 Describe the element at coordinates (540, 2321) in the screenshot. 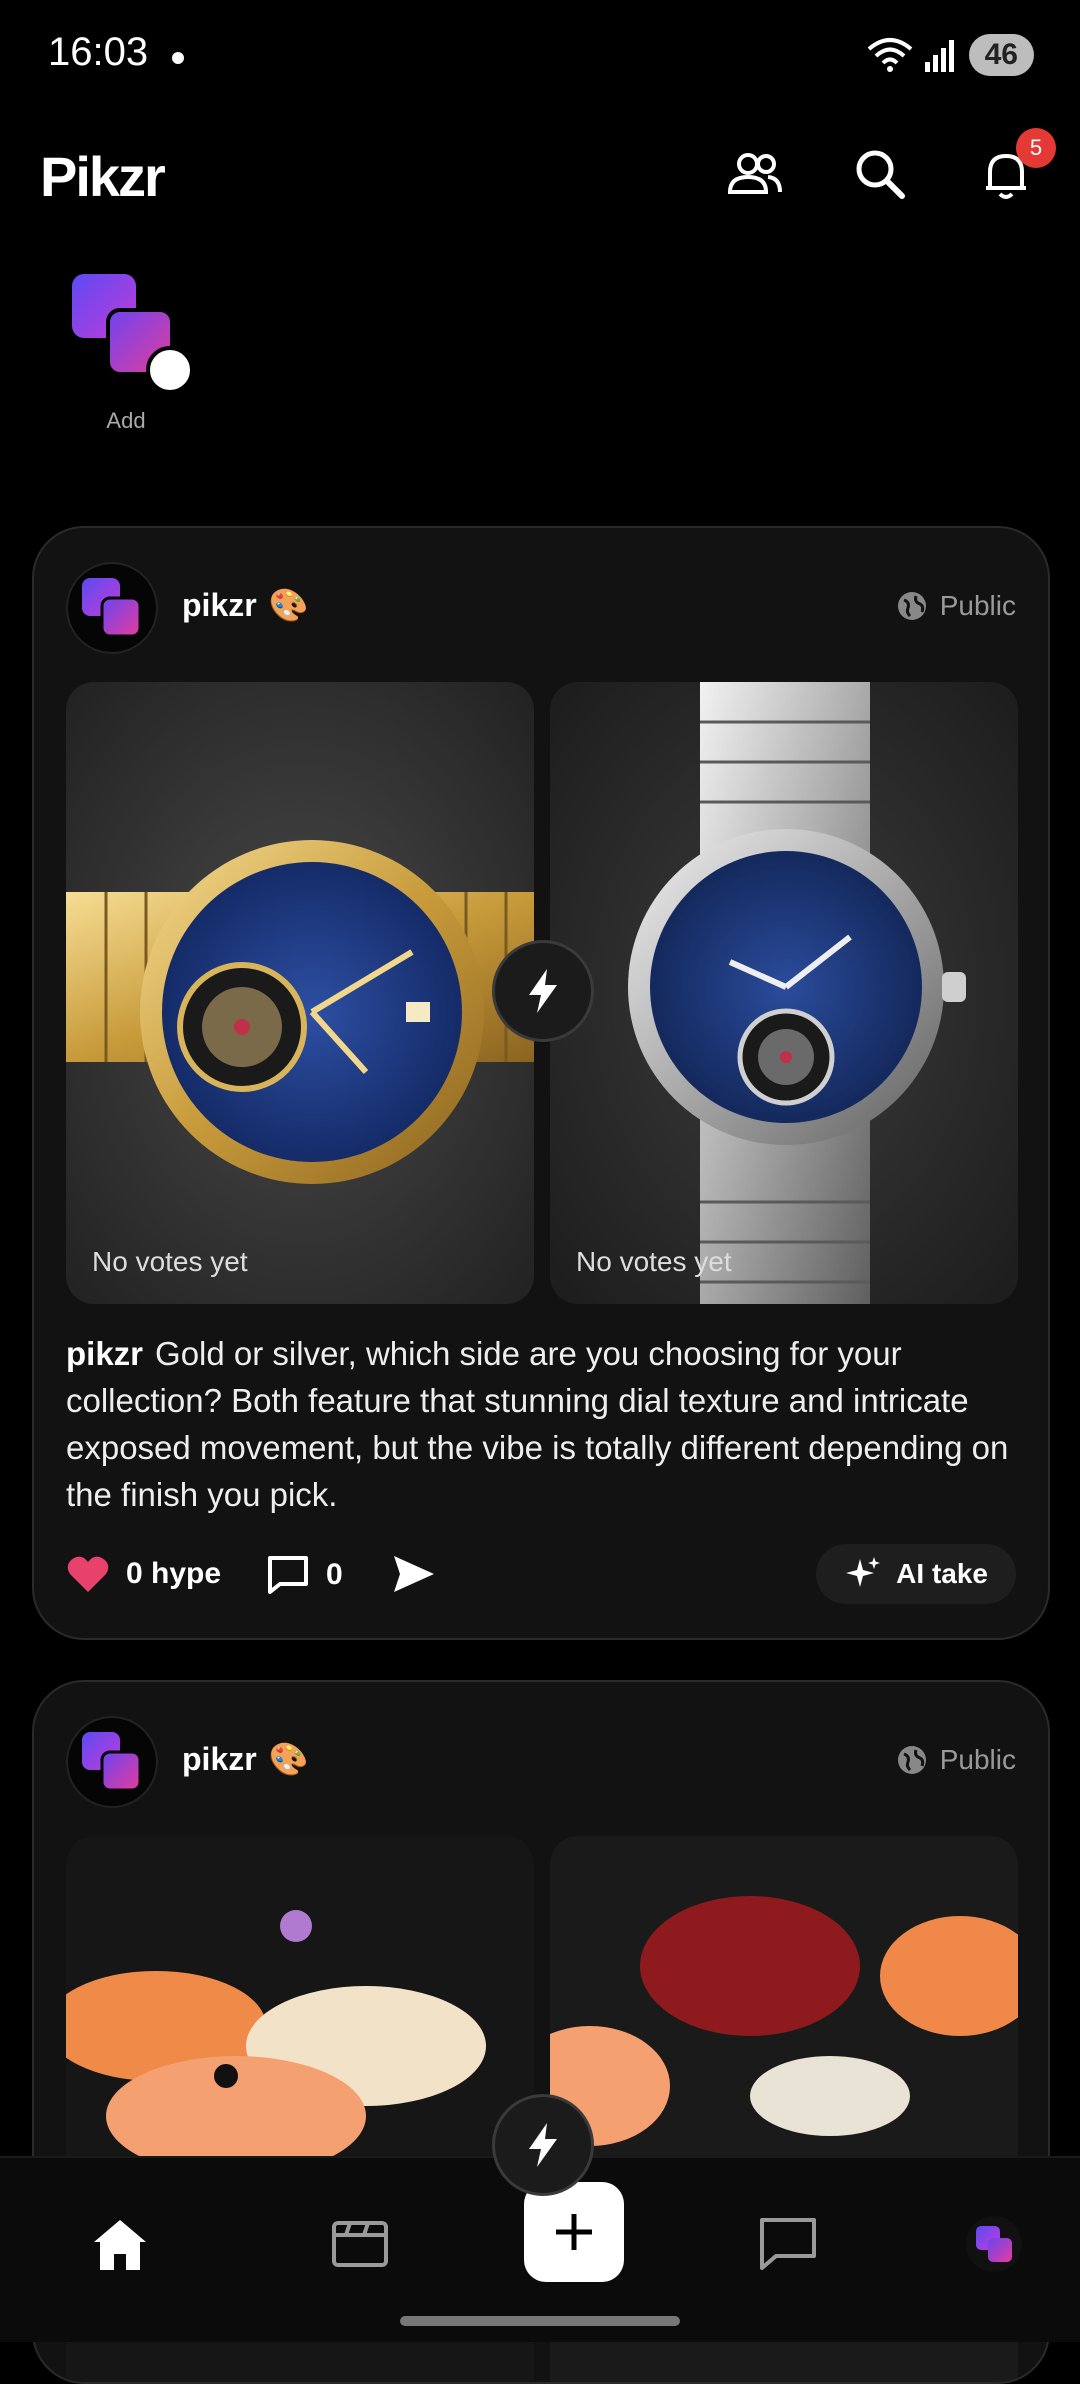

I see `gesture-bar` at that location.